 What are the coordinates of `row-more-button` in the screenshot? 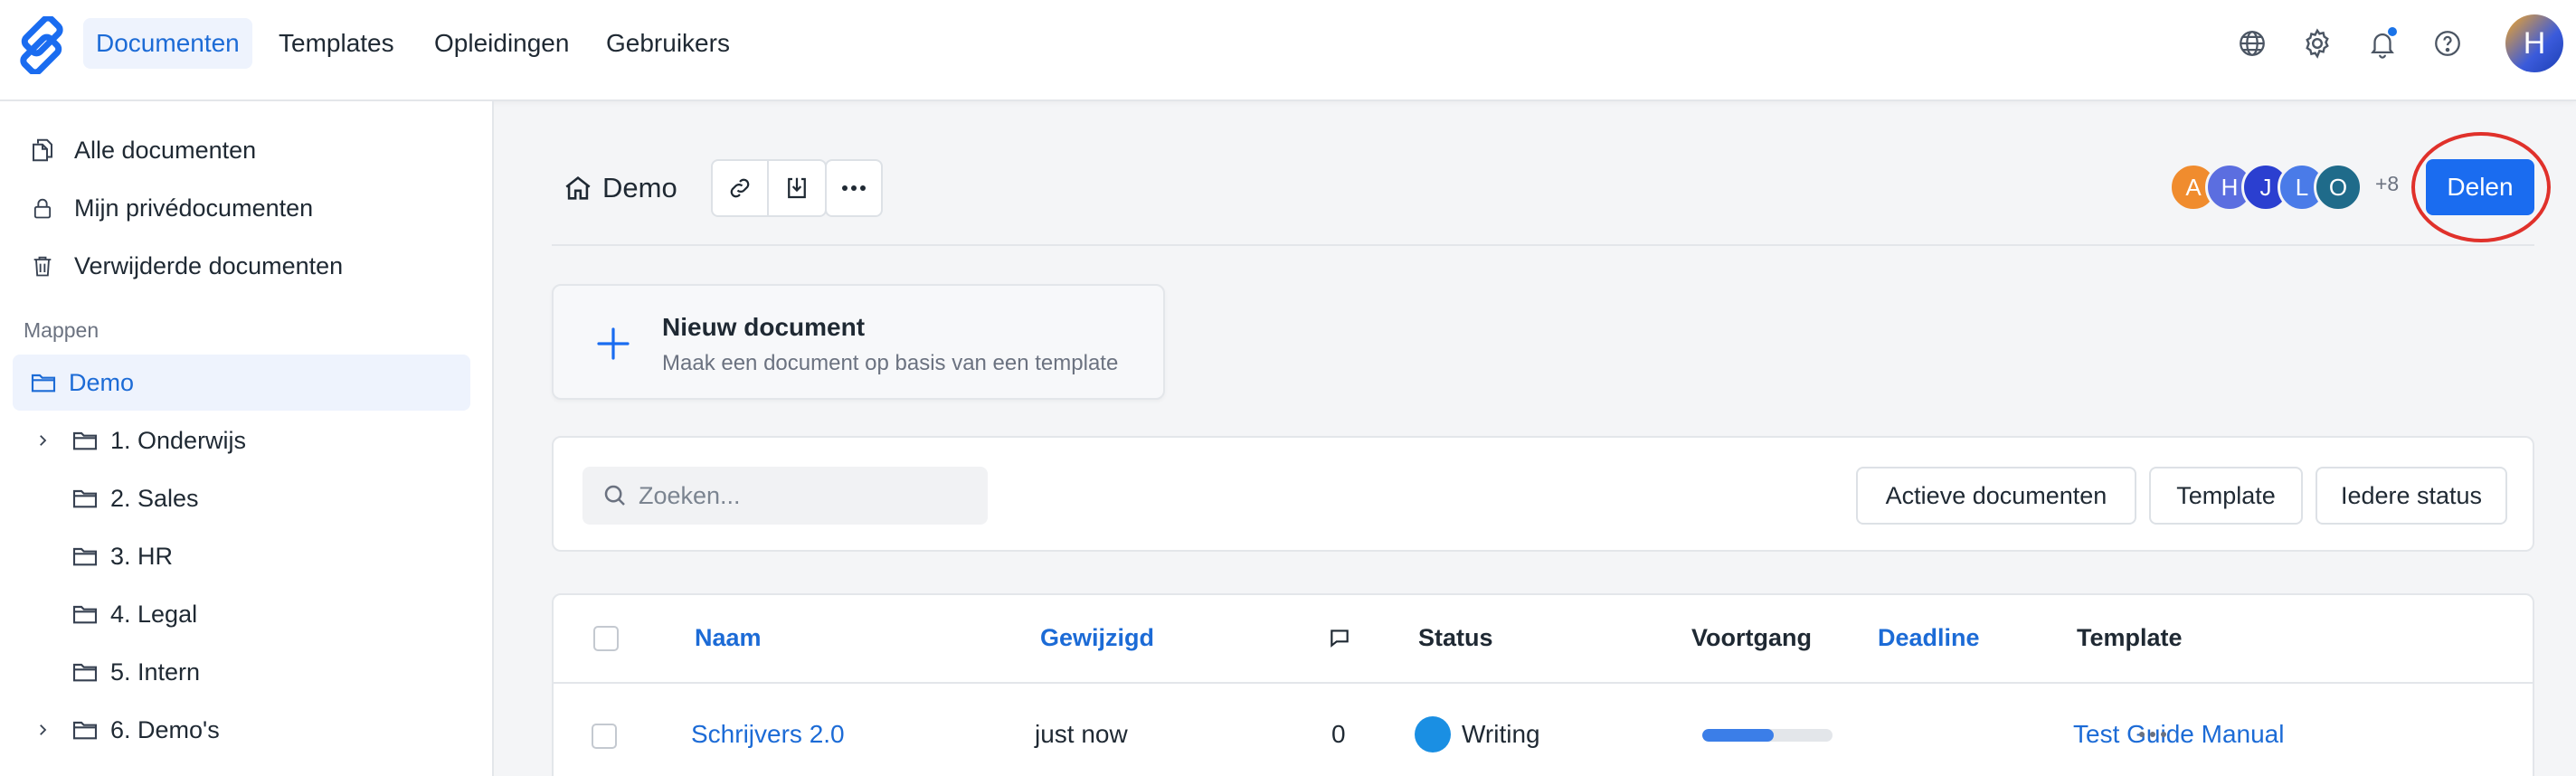 It's located at (2153, 734).